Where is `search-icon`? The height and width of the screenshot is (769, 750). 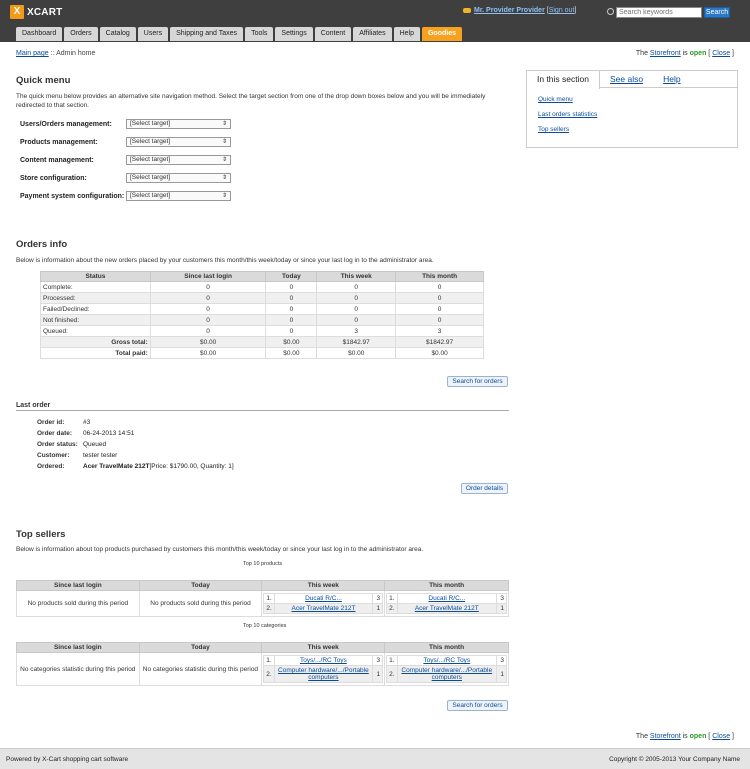
search-icon is located at coordinates (610, 11).